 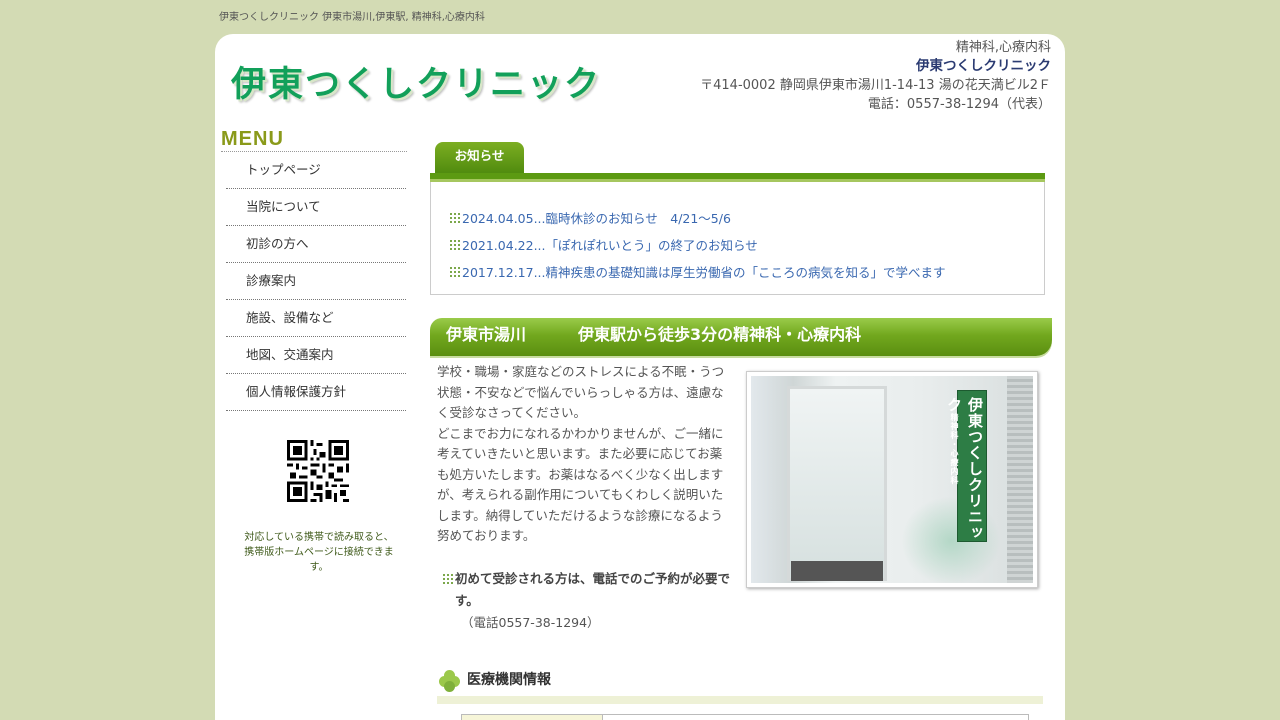 I want to click on entrance-photo-image: 伊東つくしクリニック精神科・心療内科, so click(x=892, y=479).